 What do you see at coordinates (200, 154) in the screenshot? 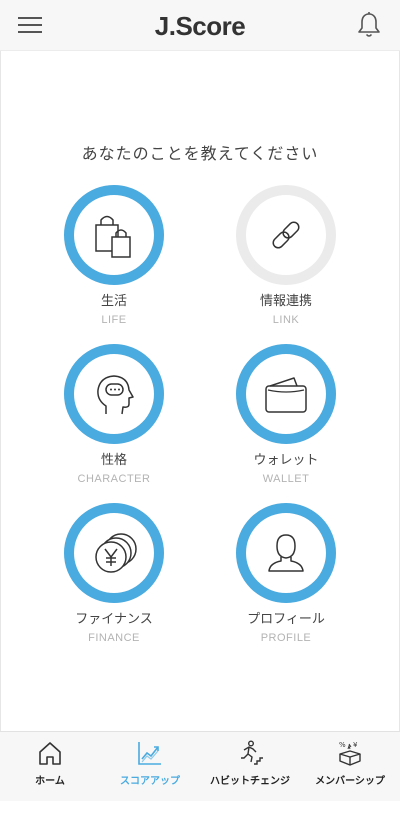
I see `prompt-text: あなたのことを教えてください` at bounding box center [200, 154].